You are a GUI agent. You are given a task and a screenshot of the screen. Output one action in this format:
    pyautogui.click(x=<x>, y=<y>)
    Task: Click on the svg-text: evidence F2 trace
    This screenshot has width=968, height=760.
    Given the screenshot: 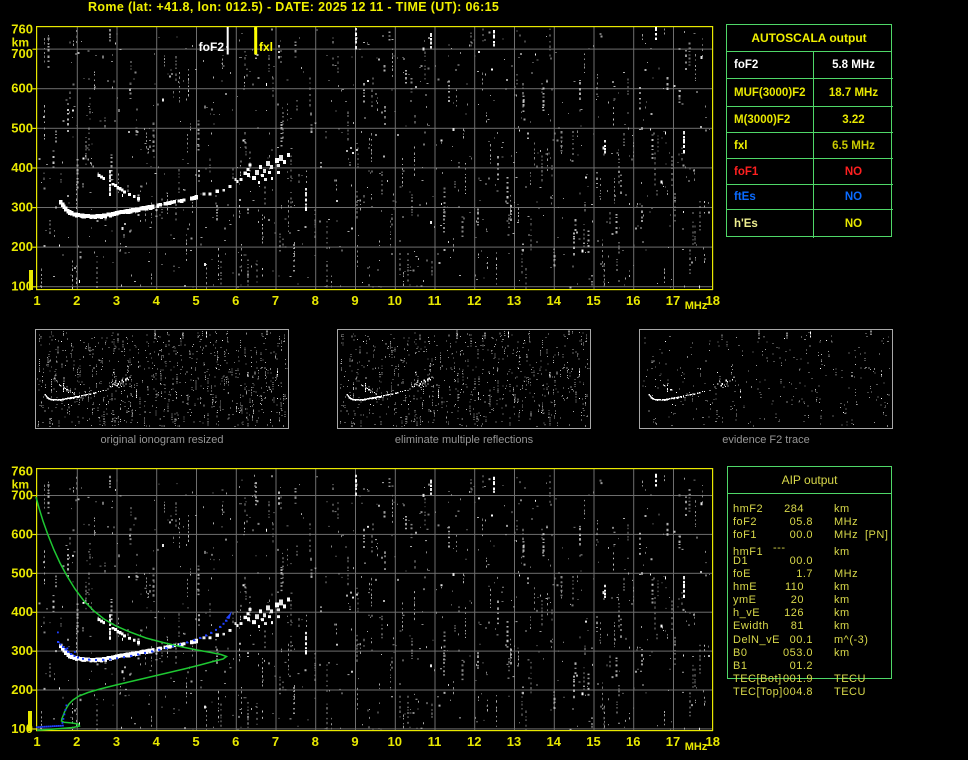 What is the action you would take?
    pyautogui.click(x=765, y=440)
    